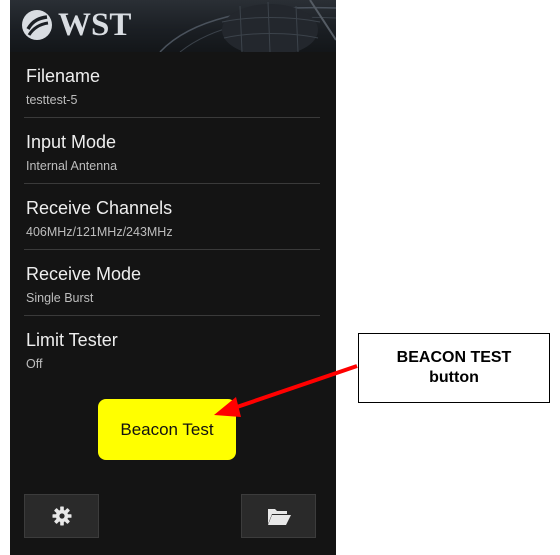  I want to click on setting-title: Filename, so click(63, 76).